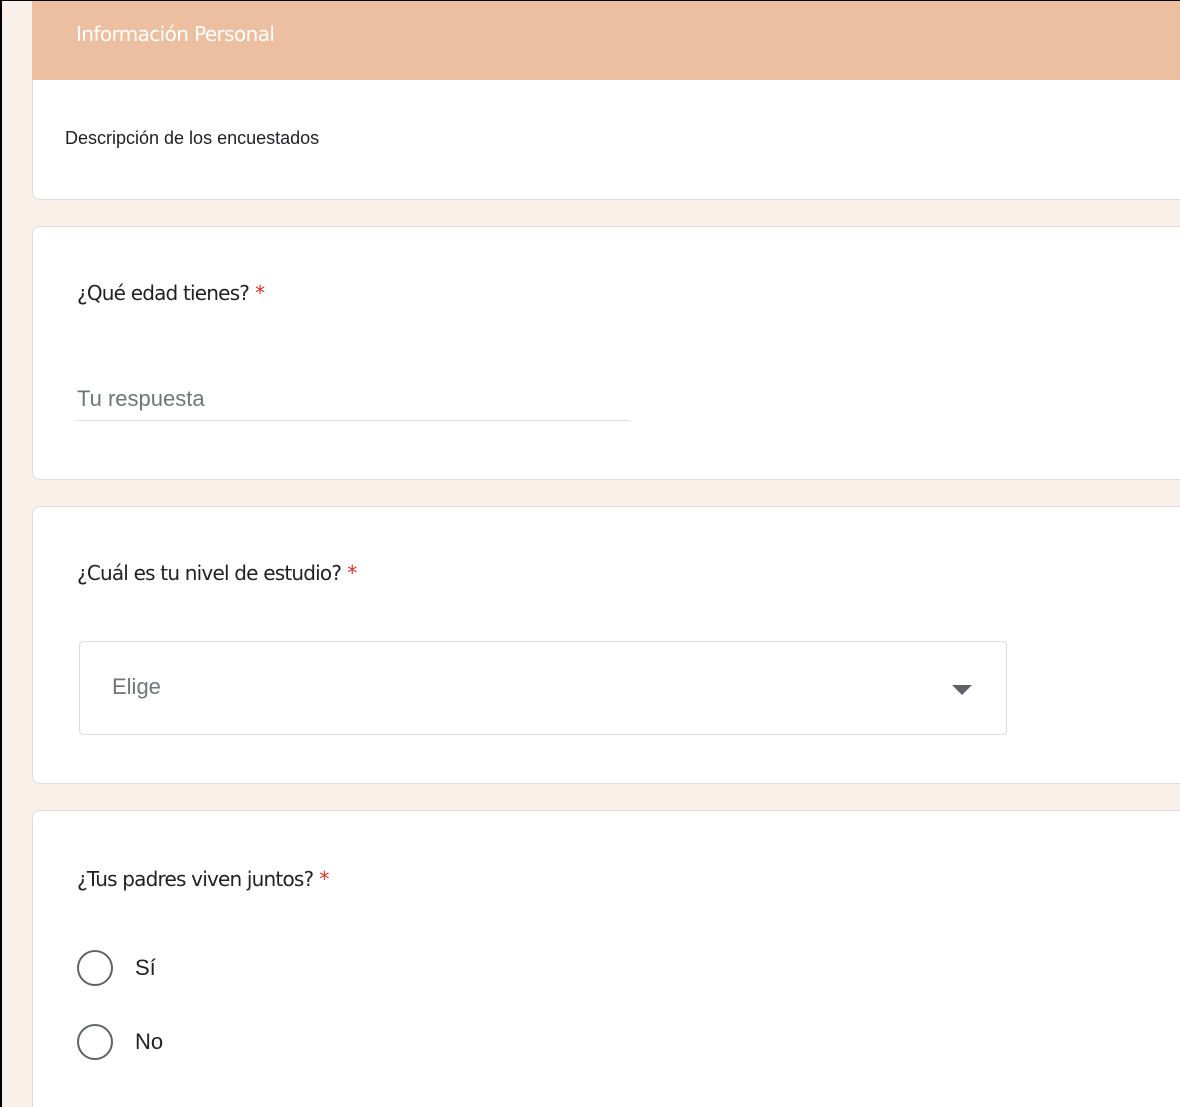 Image resolution: width=1180 pixels, height=1107 pixels. I want to click on radio-option-label: No, so click(149, 1041).